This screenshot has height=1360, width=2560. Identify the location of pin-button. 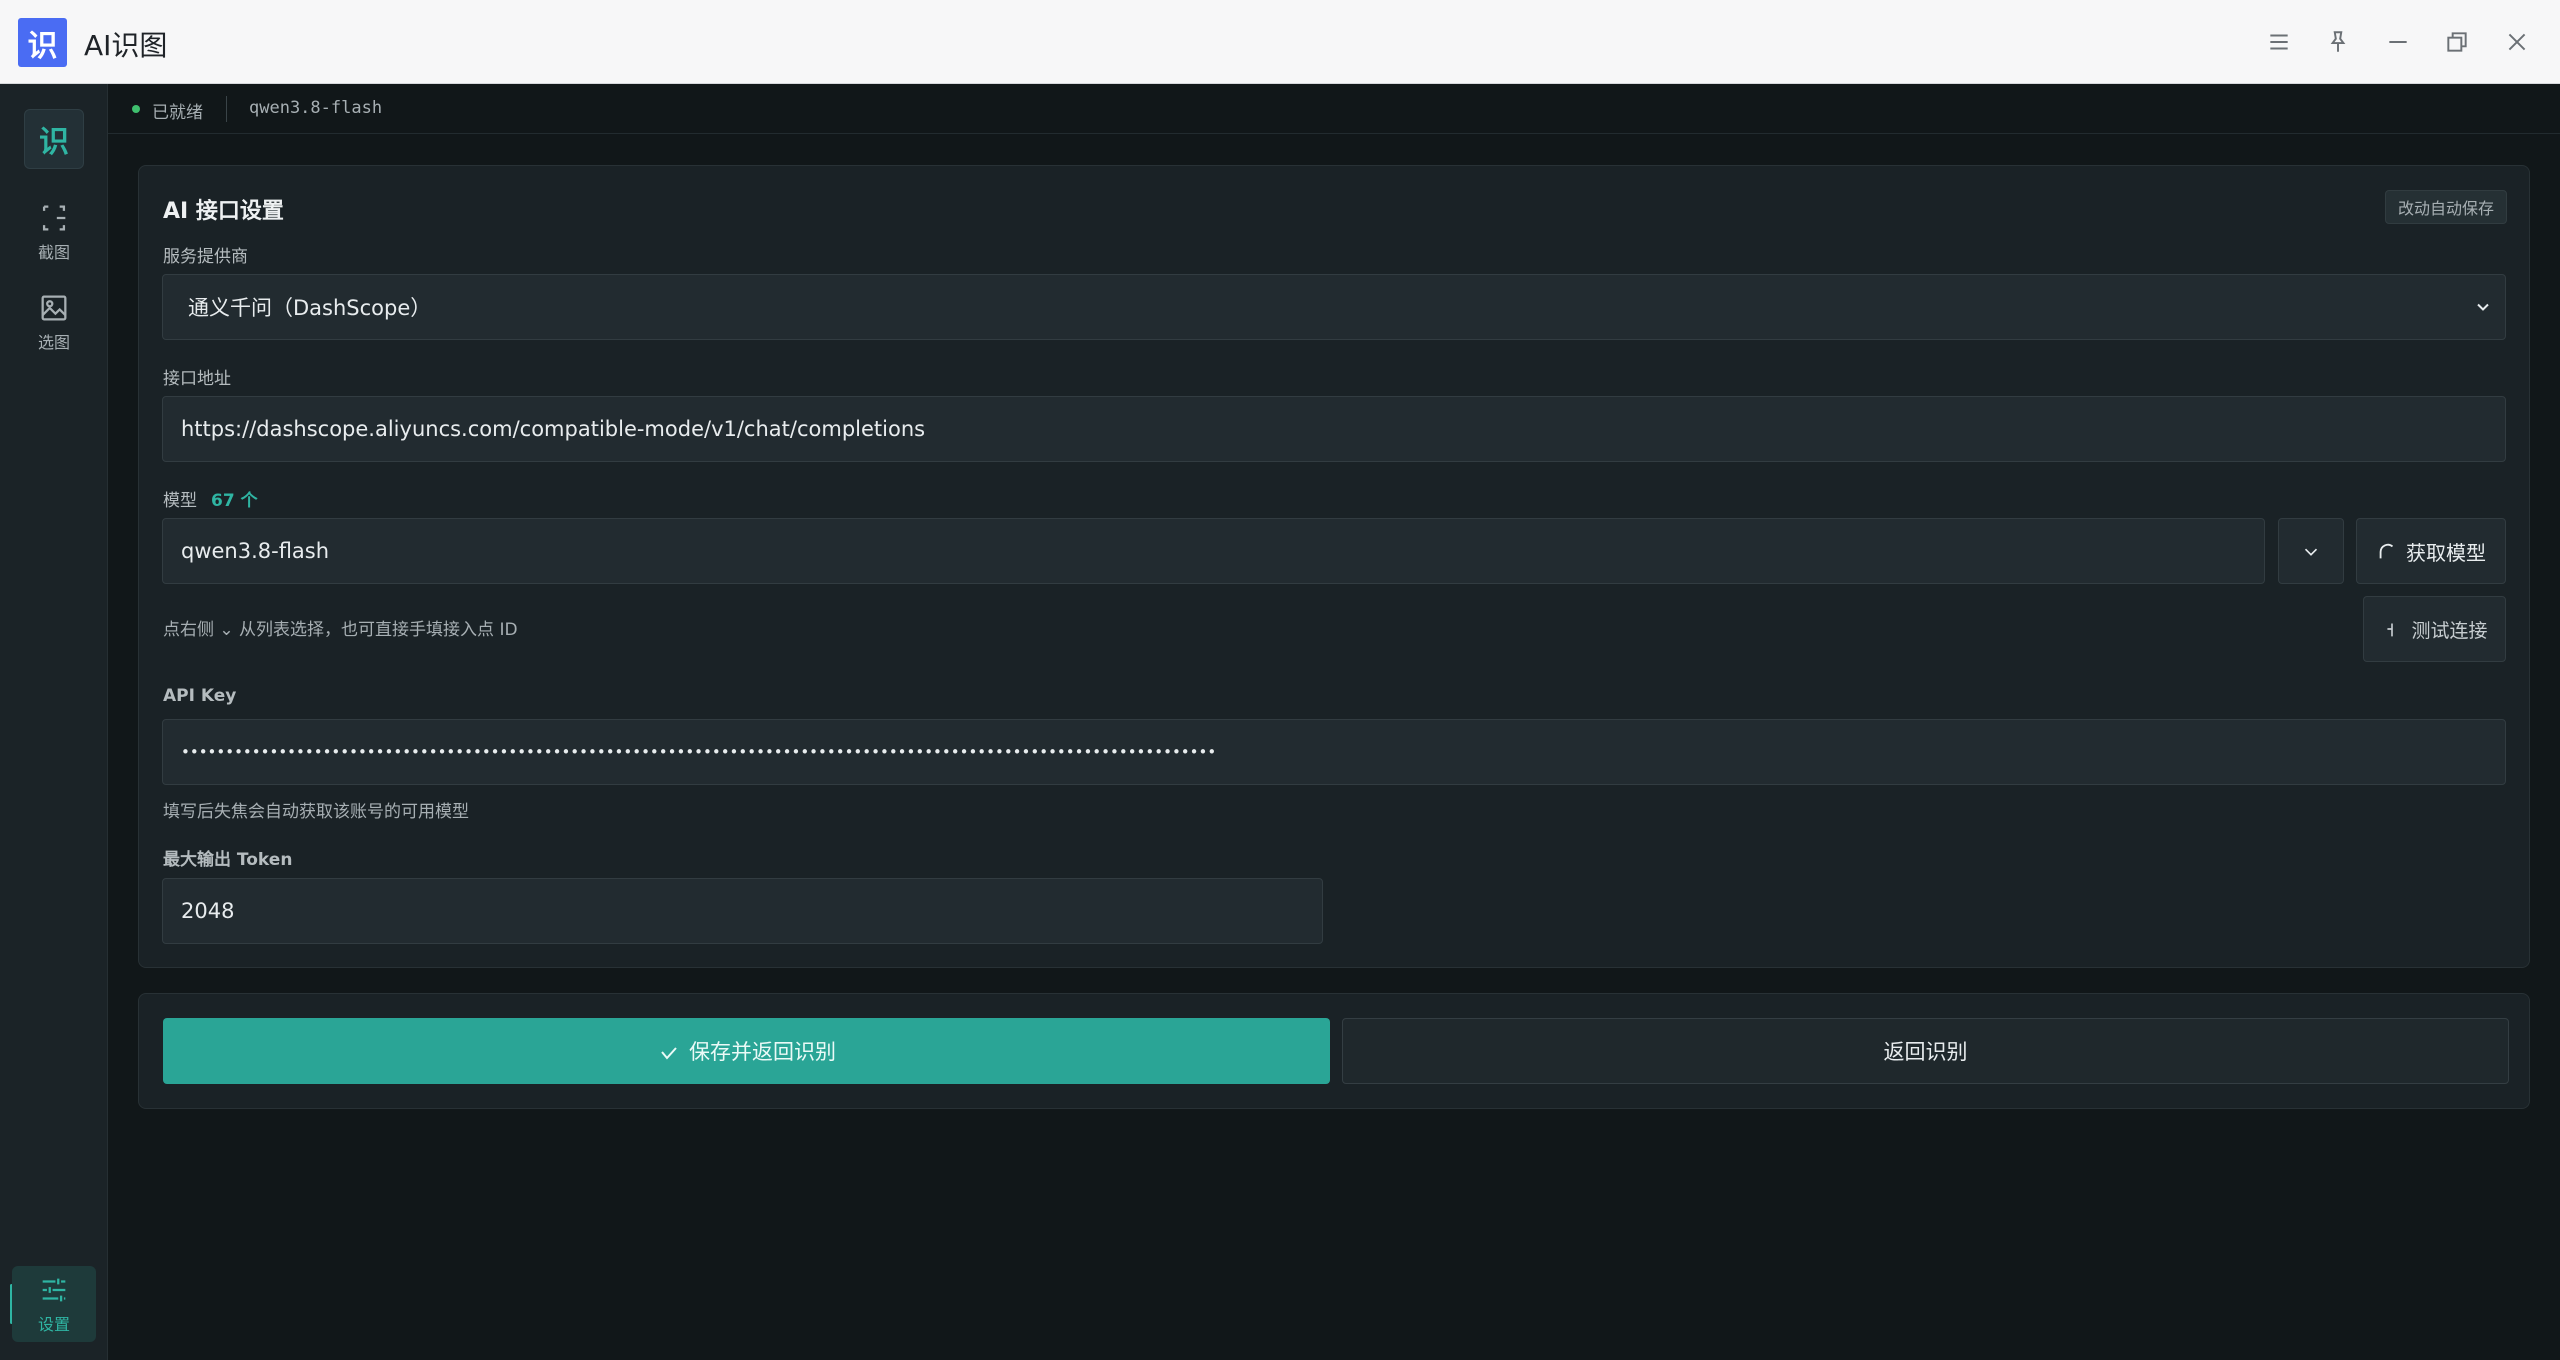
(2338, 42).